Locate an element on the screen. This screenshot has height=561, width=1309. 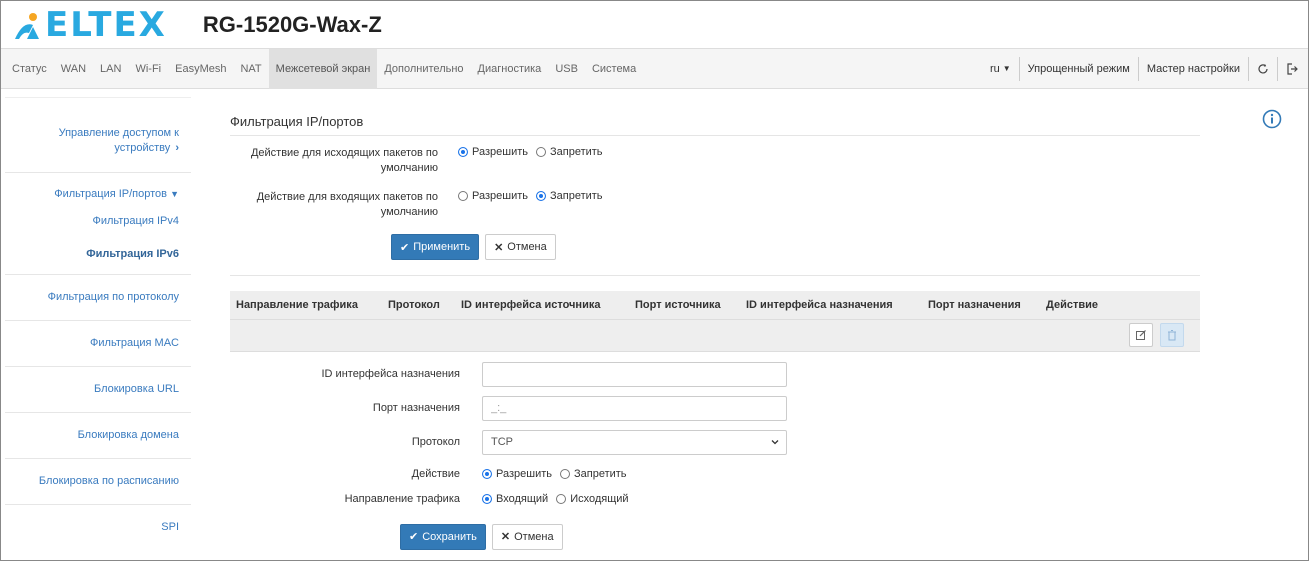
action-allow-radio: Разрешить is located at coordinates (517, 474).